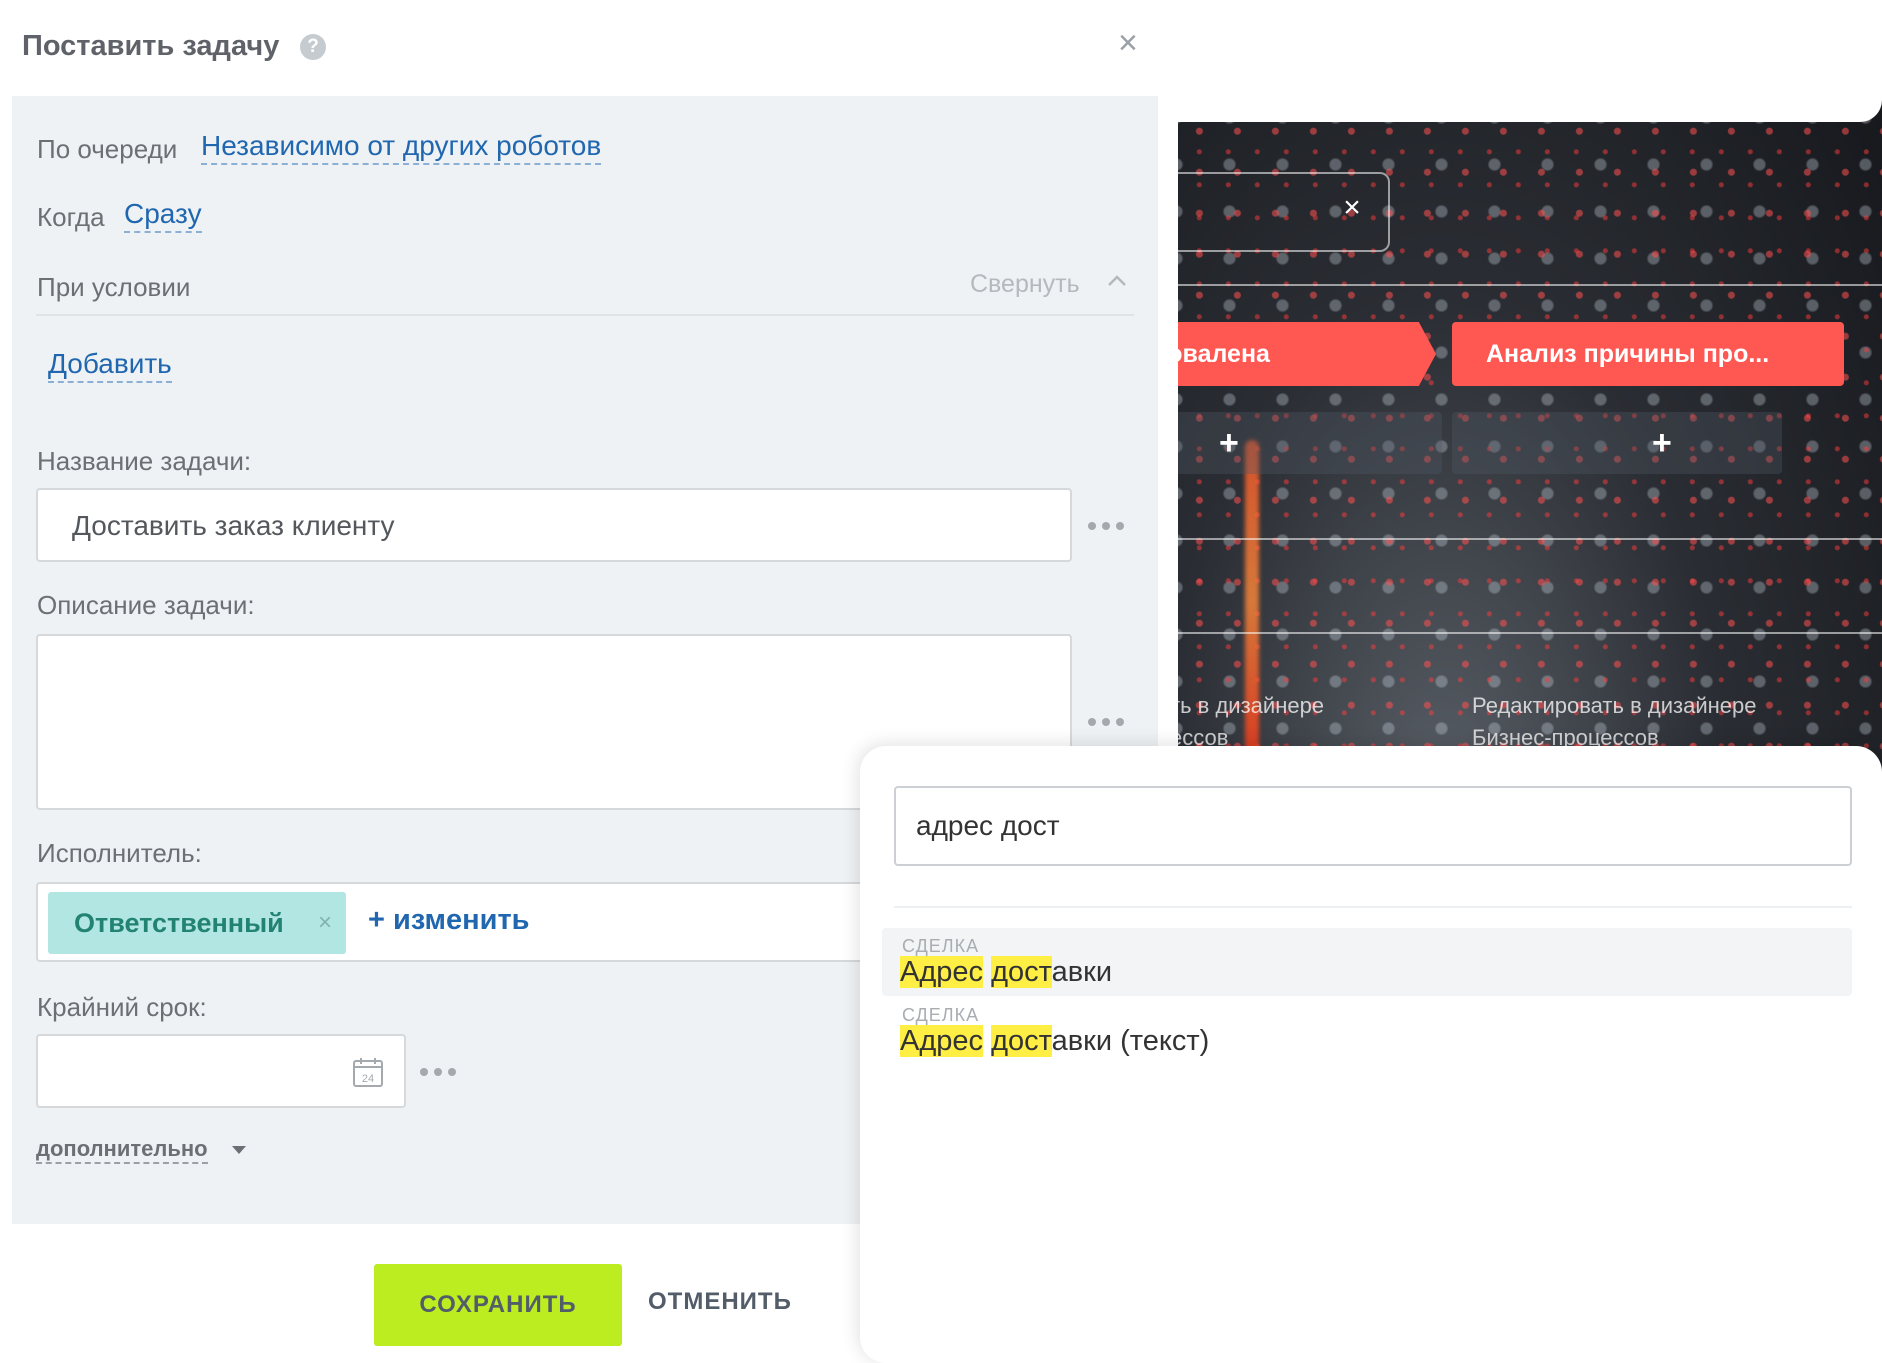 The width and height of the screenshot is (1882, 1363). Describe the element at coordinates (1247, 722) in the screenshot. I see `edit-in-designer-link: ть в дизайнере ессов` at that location.